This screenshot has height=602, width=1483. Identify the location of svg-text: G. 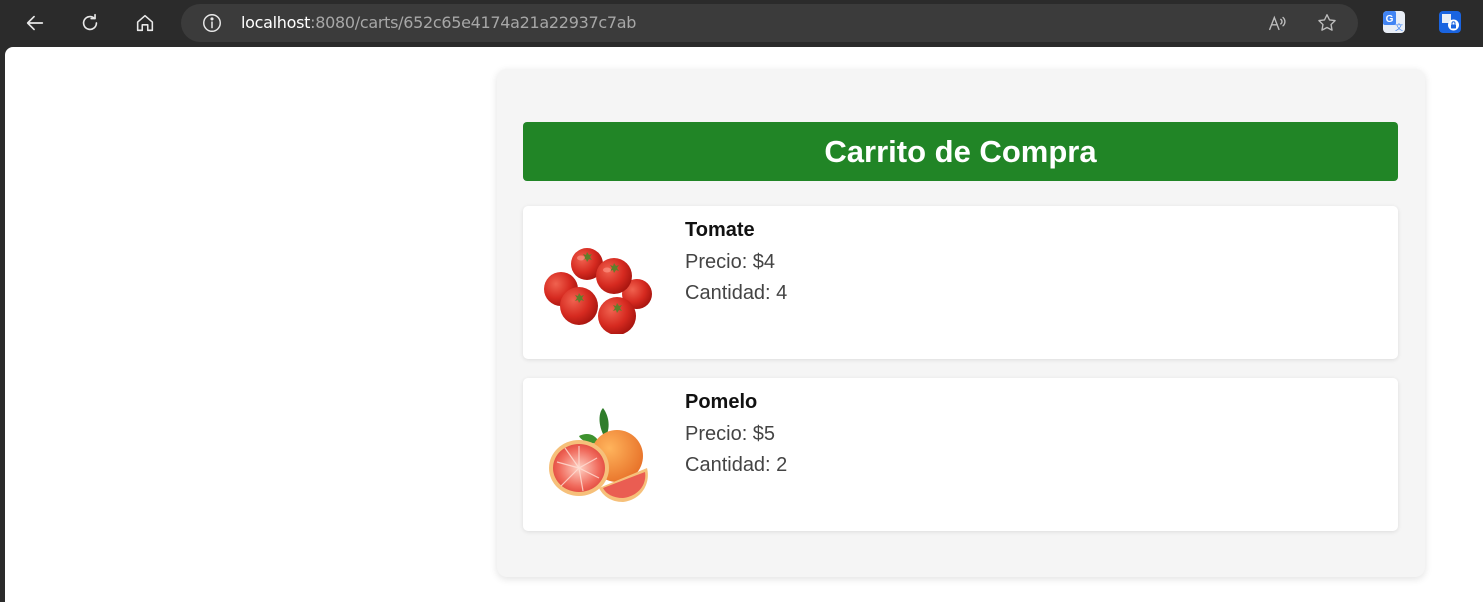
(1390, 19).